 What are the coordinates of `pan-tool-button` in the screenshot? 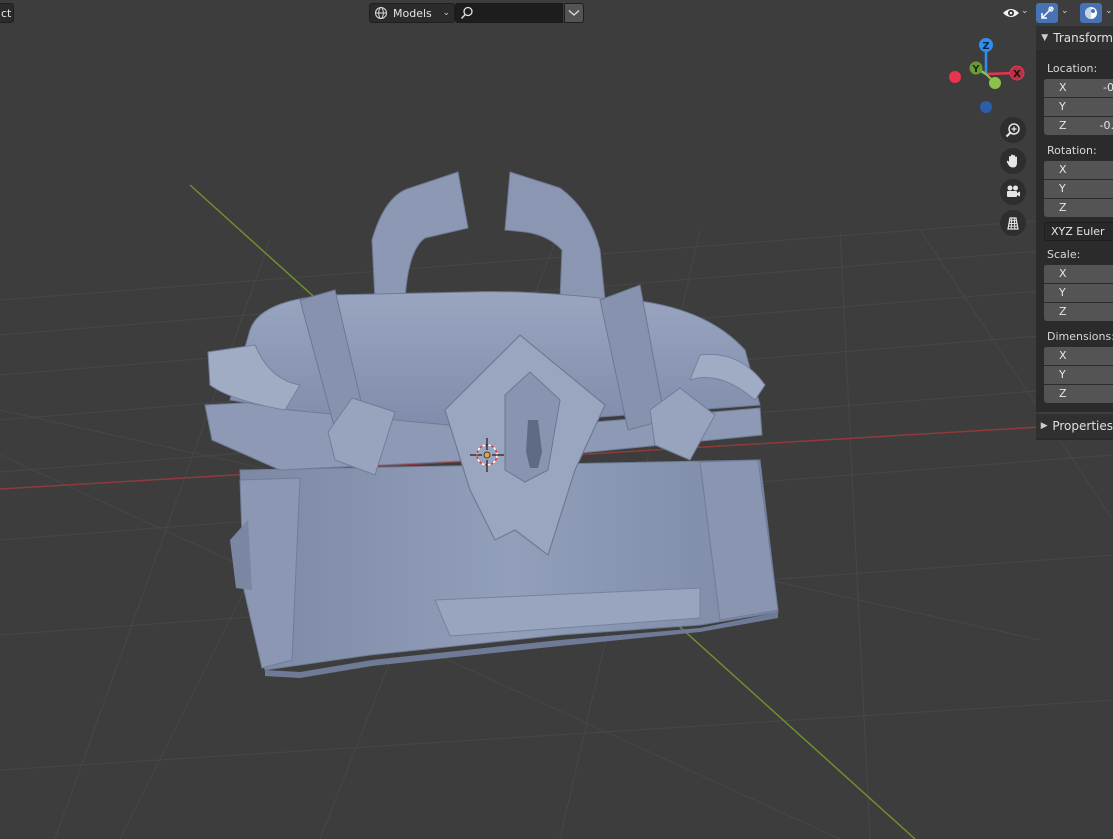 It's located at (1013, 161).